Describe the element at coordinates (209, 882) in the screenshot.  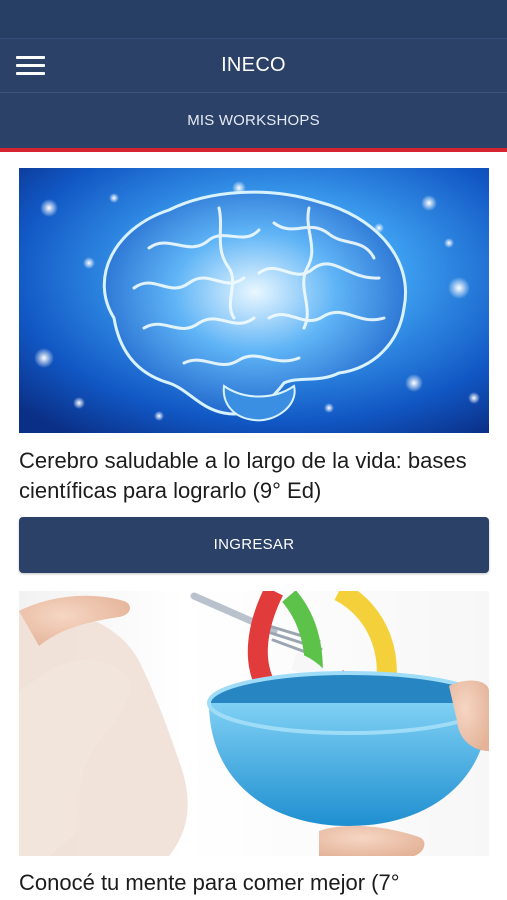
I see `workshop-title: Conocé tu mente para comer mejor (7°` at that location.